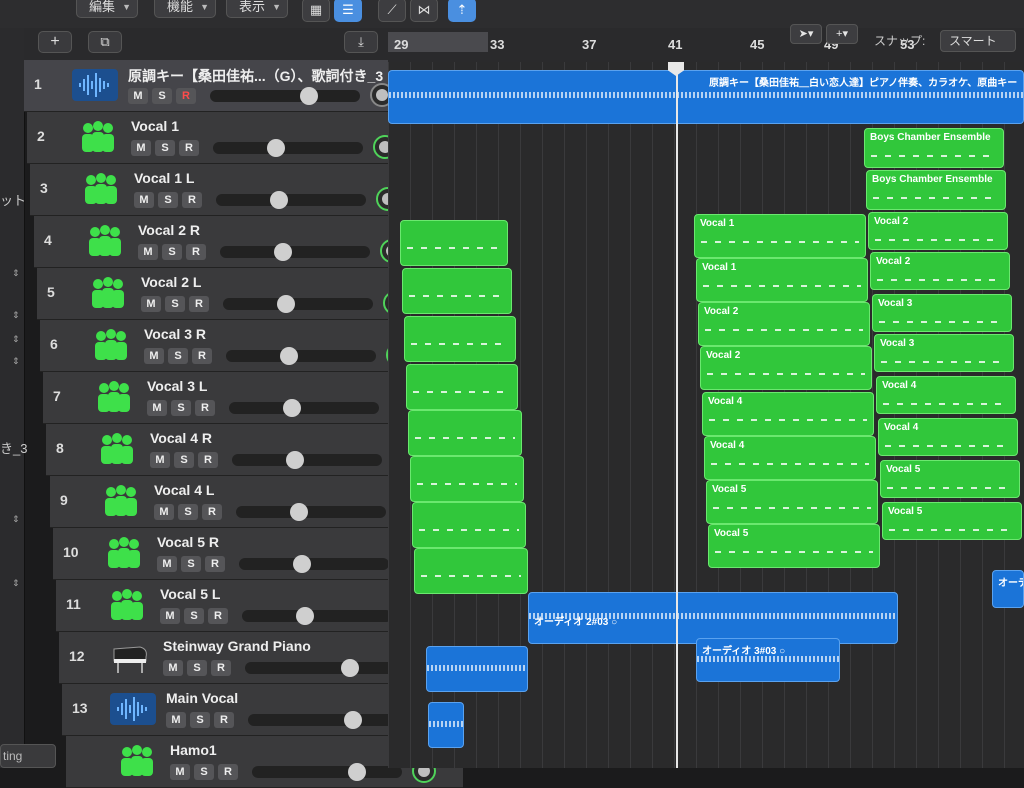 Image resolution: width=1024 pixels, height=788 pixels. Describe the element at coordinates (780, 236) in the screenshot. I see `midi-region-vocal-1: Vocal 1` at that location.